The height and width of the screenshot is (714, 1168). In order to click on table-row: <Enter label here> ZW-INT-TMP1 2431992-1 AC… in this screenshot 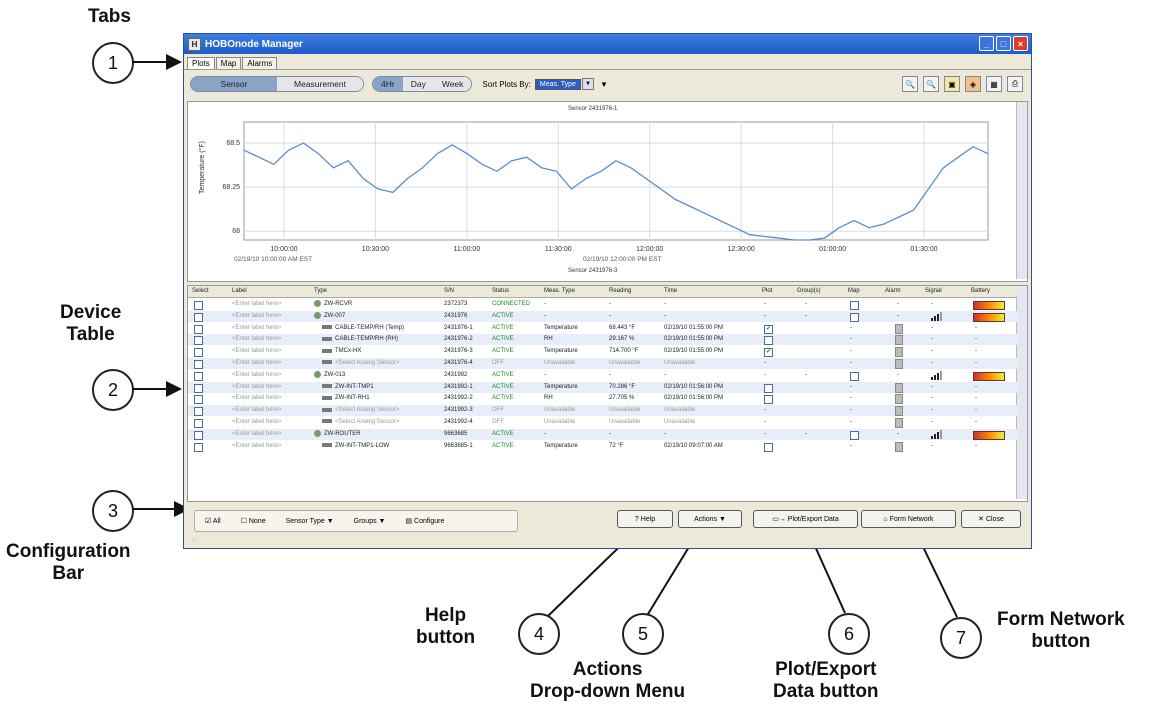, I will do `click(602, 387)`.